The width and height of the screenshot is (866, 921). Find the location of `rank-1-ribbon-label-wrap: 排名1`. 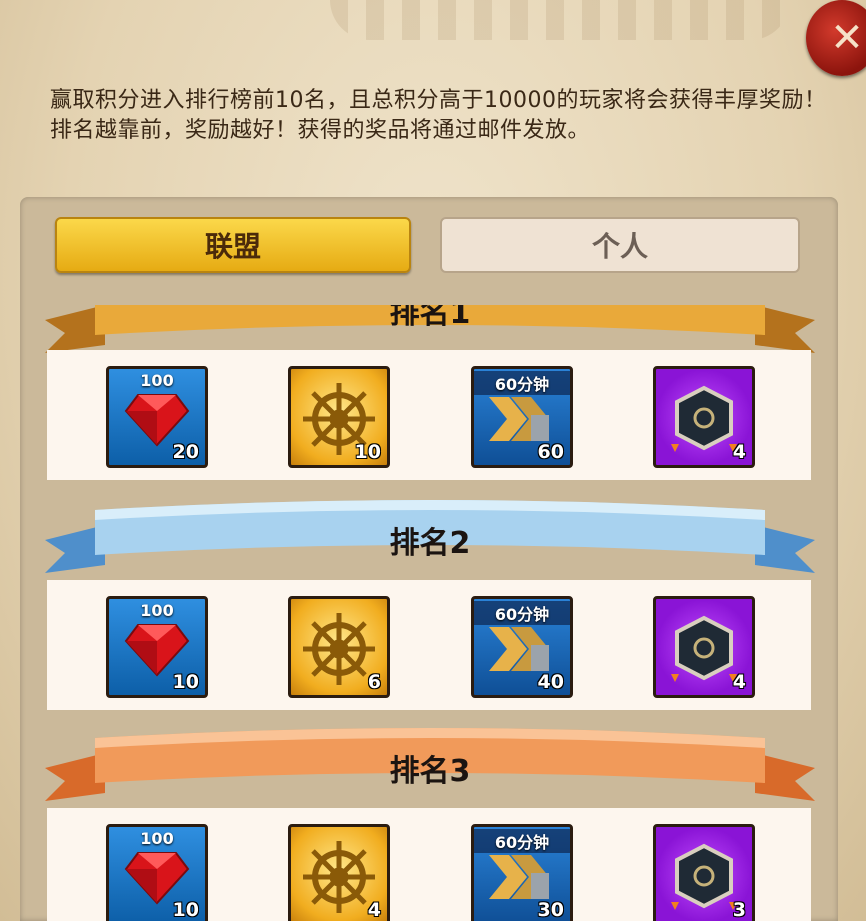

rank-1-ribbon-label-wrap: 排名1 is located at coordinates (430, 327).